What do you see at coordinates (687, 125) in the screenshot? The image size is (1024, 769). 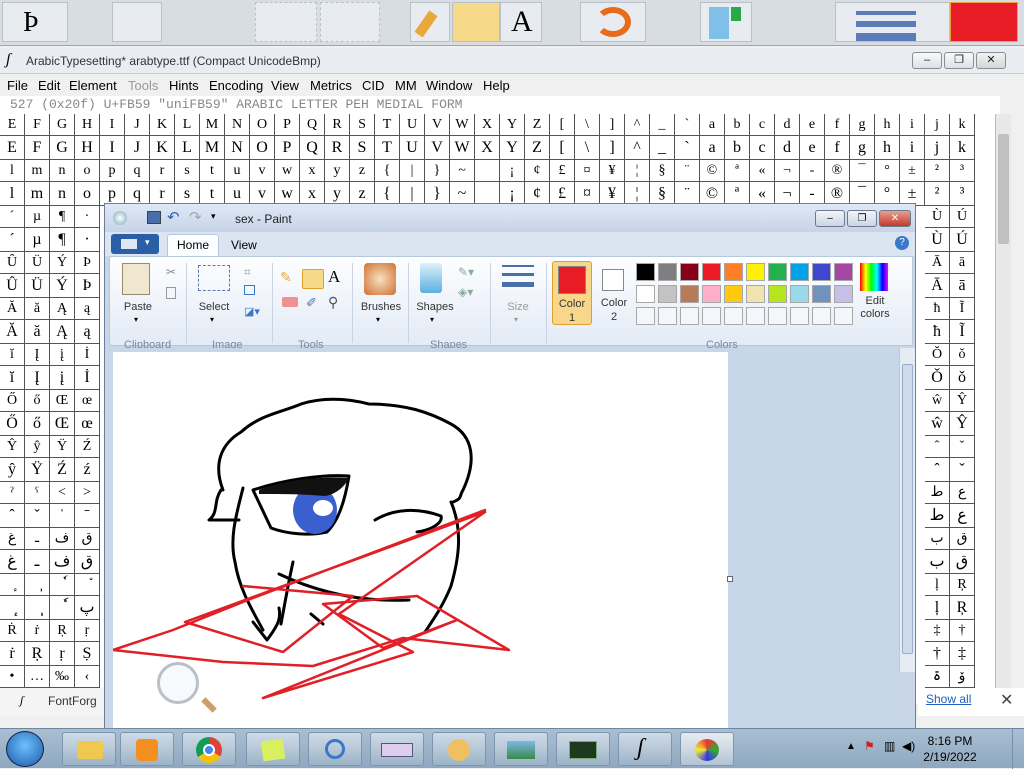 I see `glyph-cell: `` at bounding box center [687, 125].